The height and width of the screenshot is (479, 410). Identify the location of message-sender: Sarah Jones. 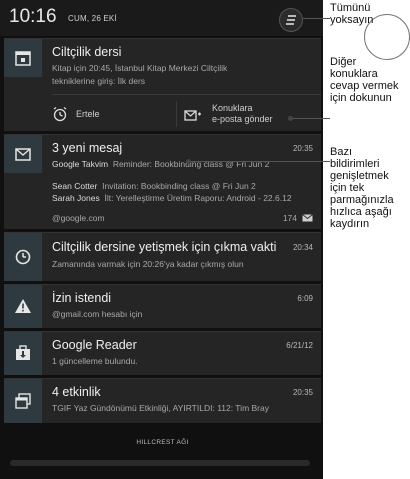
(76, 198).